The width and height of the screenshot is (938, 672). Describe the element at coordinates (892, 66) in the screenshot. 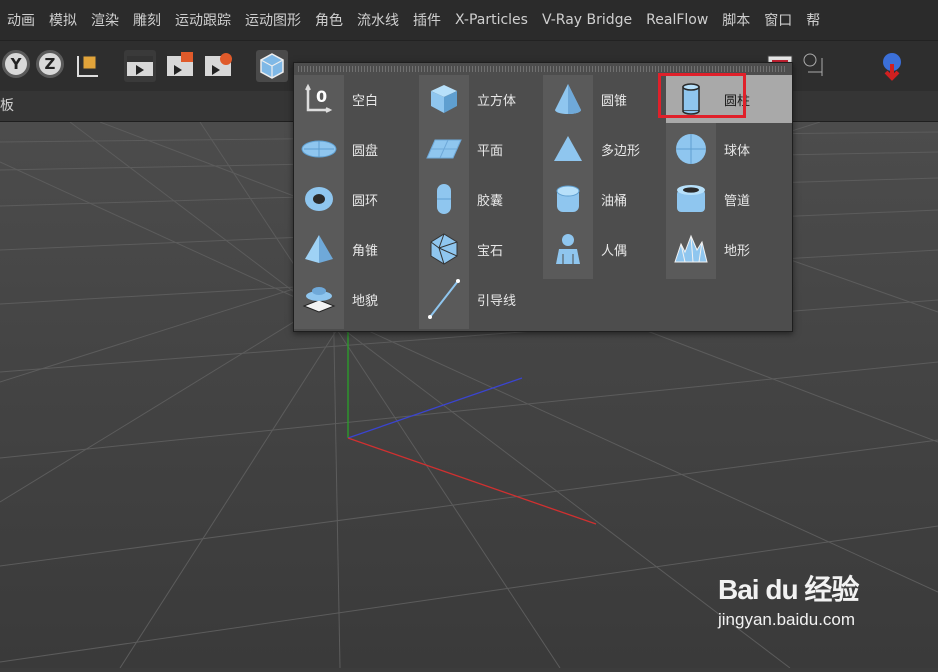

I see `light-icon` at that location.